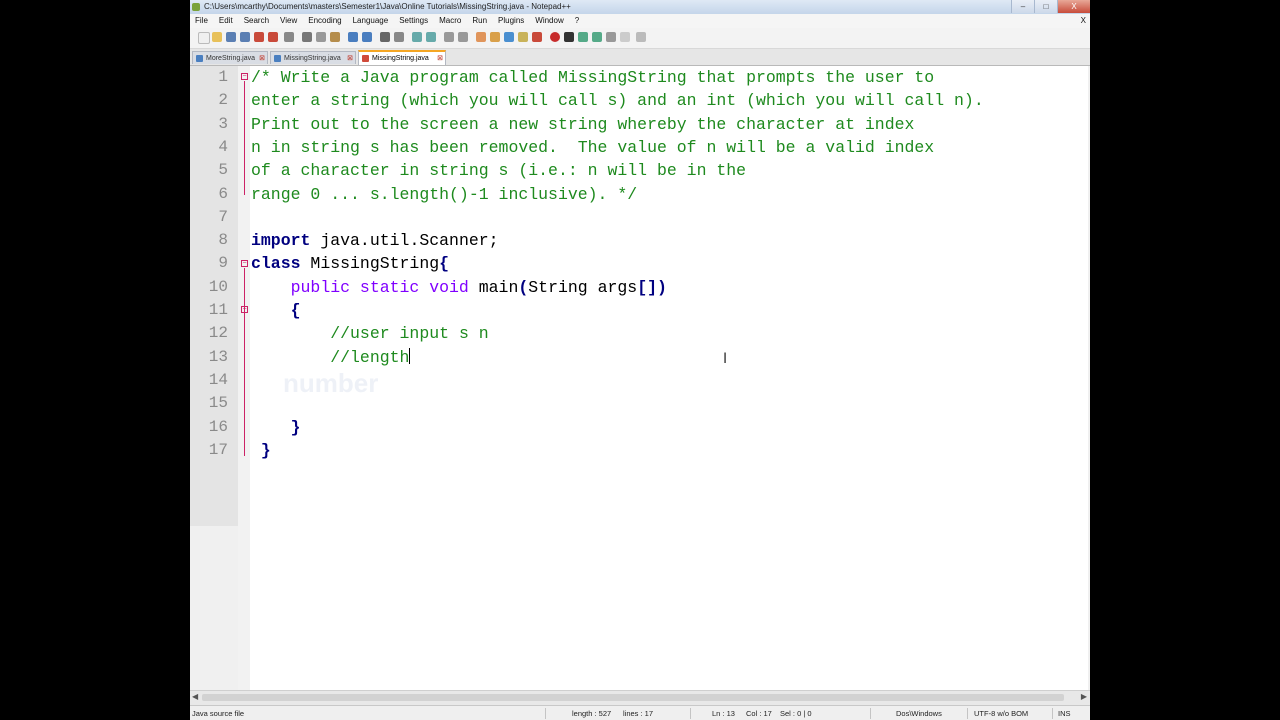 This screenshot has height=720, width=1280. Describe the element at coordinates (1022, 6) in the screenshot. I see `minimize-button: –` at that location.